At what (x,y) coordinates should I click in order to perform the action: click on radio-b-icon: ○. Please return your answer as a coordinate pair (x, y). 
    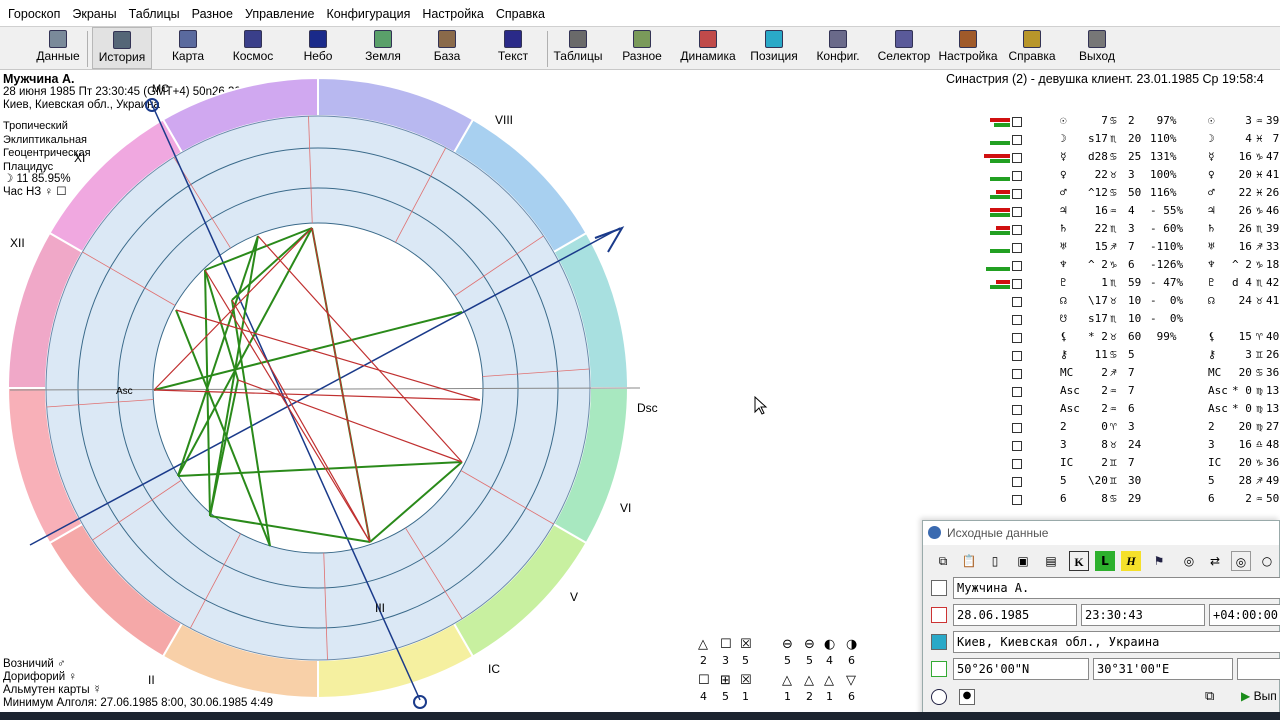
    Looking at the image, I should click on (1267, 561).